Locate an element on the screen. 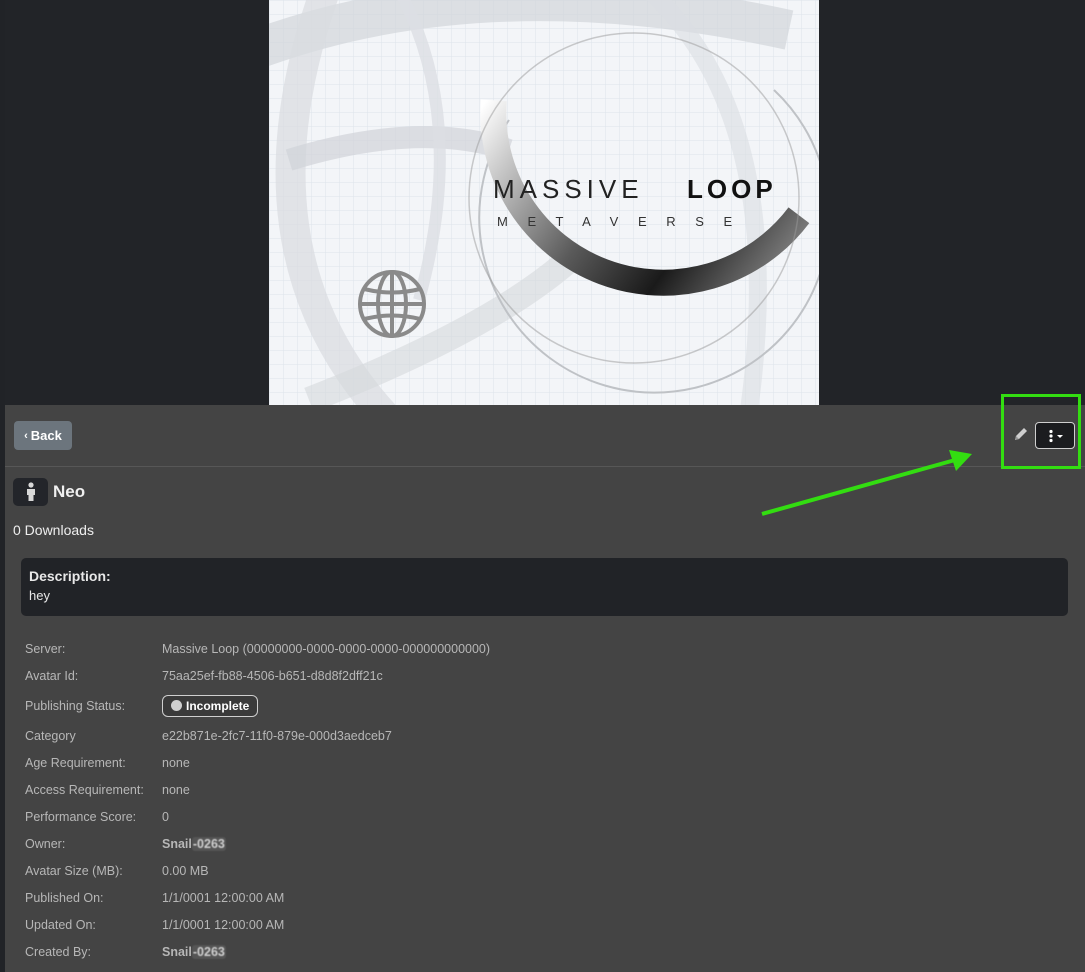 This screenshot has height=972, width=1085. person-icon is located at coordinates (30, 492).